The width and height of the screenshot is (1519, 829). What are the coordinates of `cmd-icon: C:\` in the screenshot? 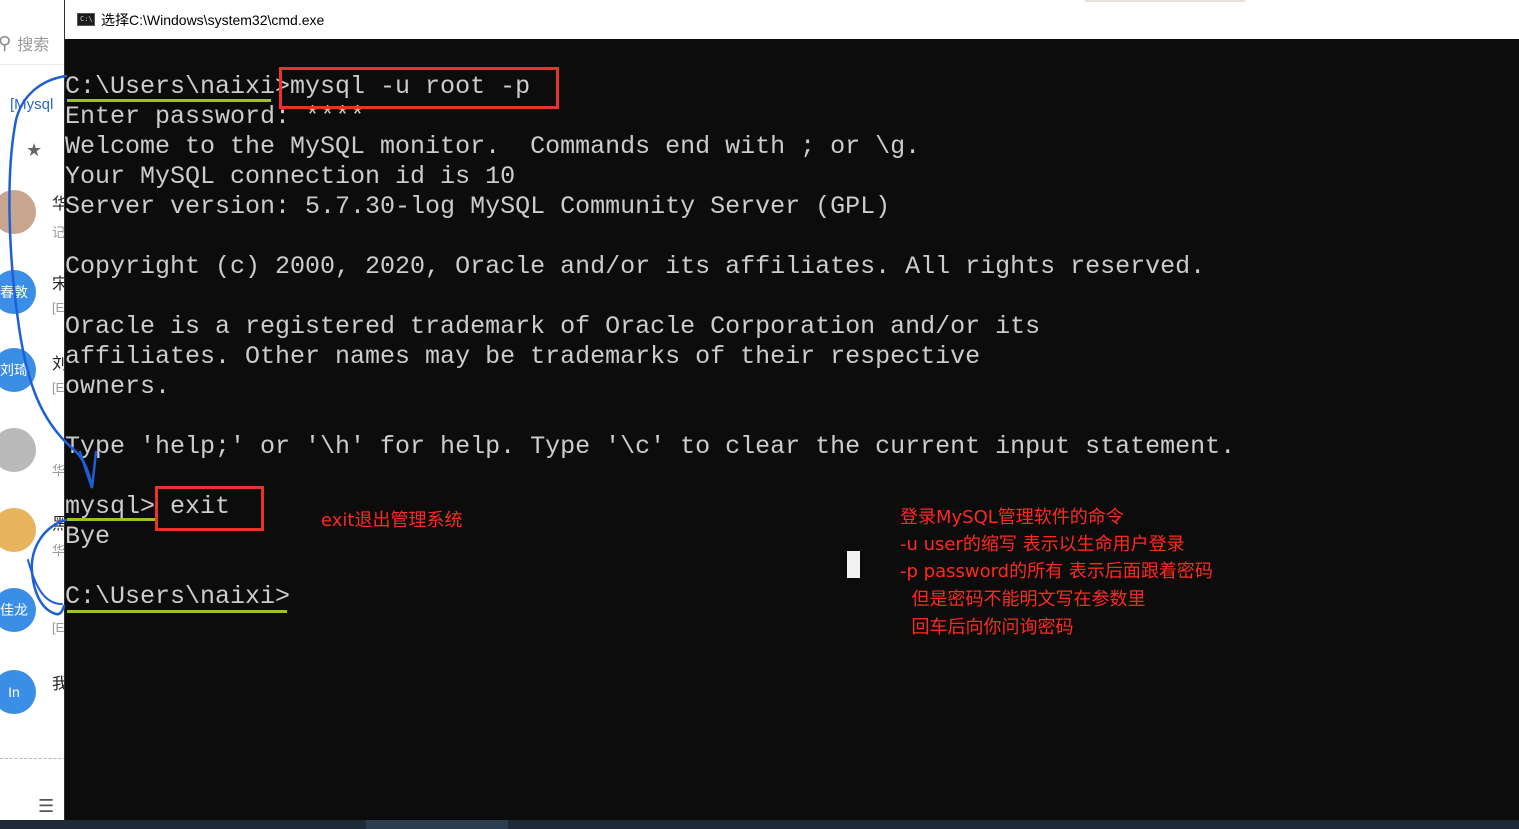 It's located at (86, 19).